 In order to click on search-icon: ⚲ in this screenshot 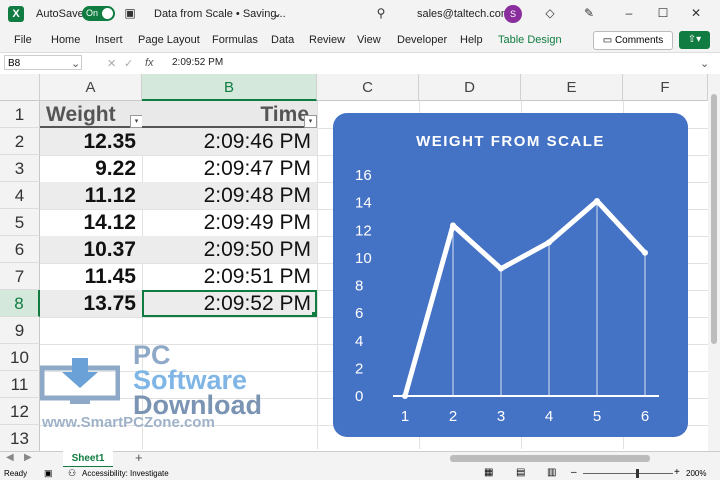, I will do `click(381, 13)`.